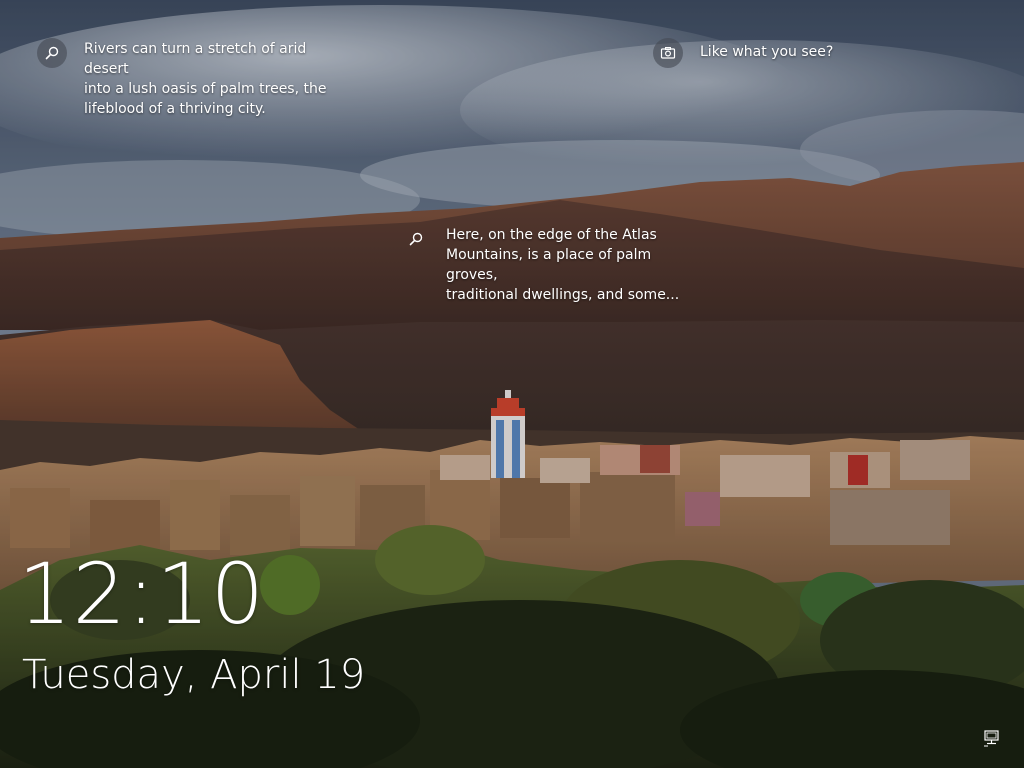 This screenshot has height=768, width=1024. What do you see at coordinates (766, 50) in the screenshot?
I see `like-what-you-see-text: Like what you see?` at bounding box center [766, 50].